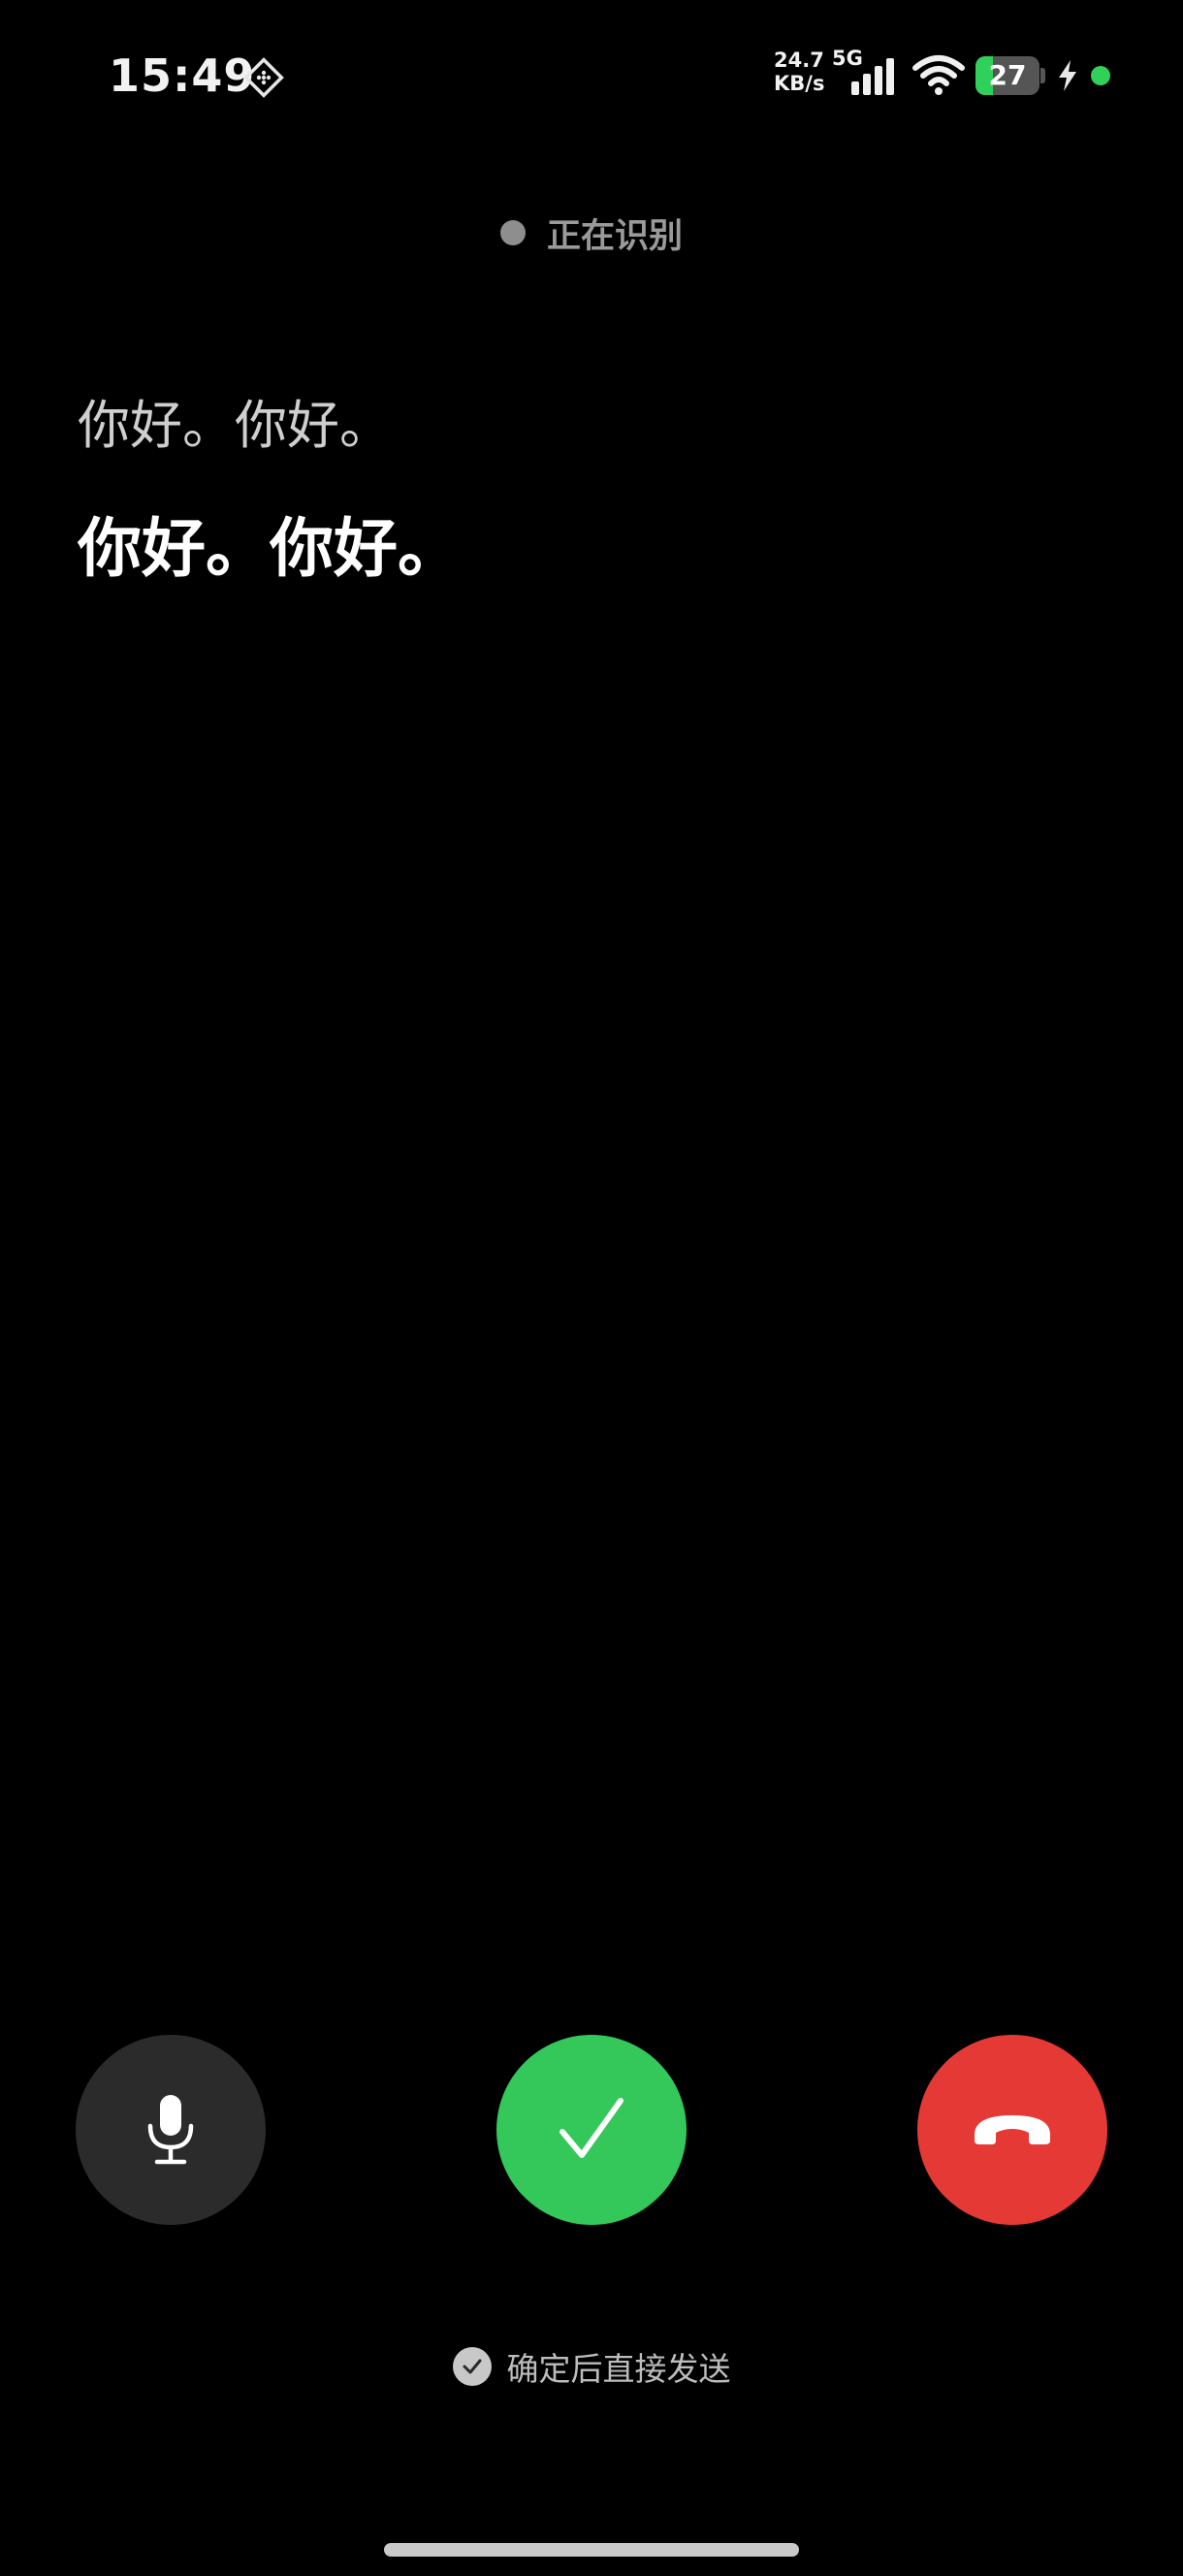 The image size is (1183, 2576). What do you see at coordinates (591, 2550) in the screenshot?
I see `home-indicator` at bounding box center [591, 2550].